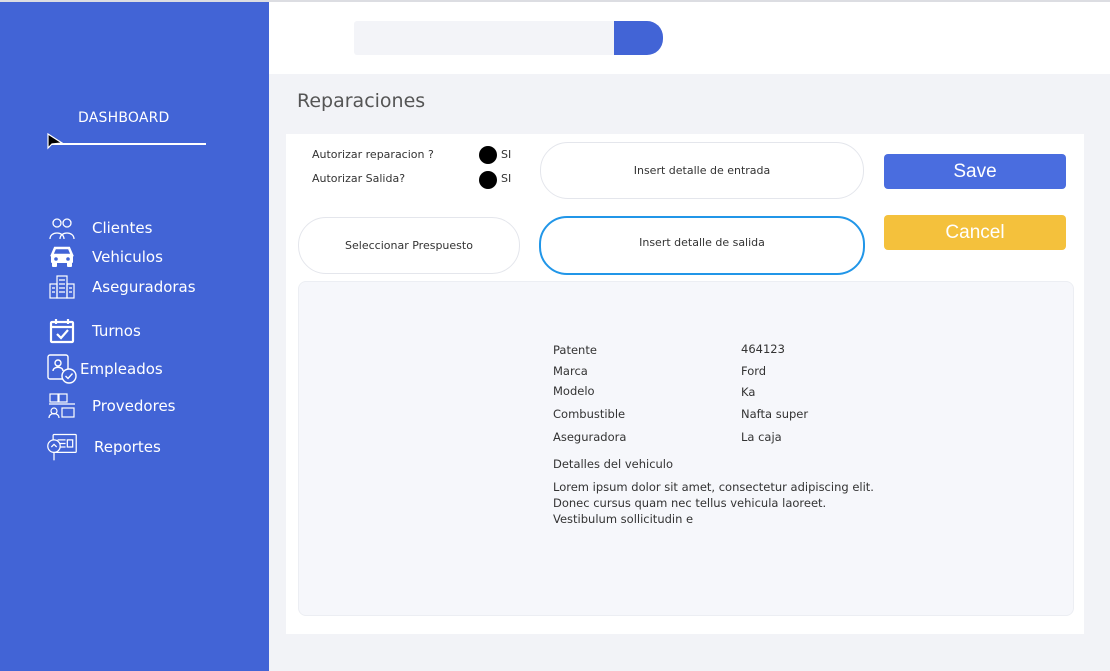 The width and height of the screenshot is (1110, 671). I want to click on sidebar-item-label: Aseguradoras, so click(144, 287).